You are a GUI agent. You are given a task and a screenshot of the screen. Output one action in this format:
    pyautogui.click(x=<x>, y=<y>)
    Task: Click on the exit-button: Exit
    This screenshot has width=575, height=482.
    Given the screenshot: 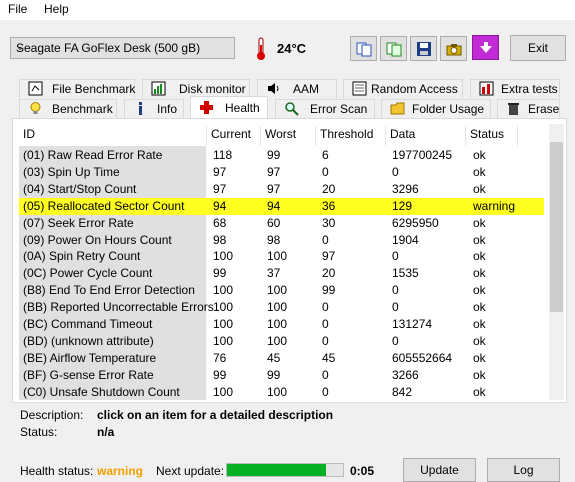 What is the action you would take?
    pyautogui.click(x=538, y=48)
    